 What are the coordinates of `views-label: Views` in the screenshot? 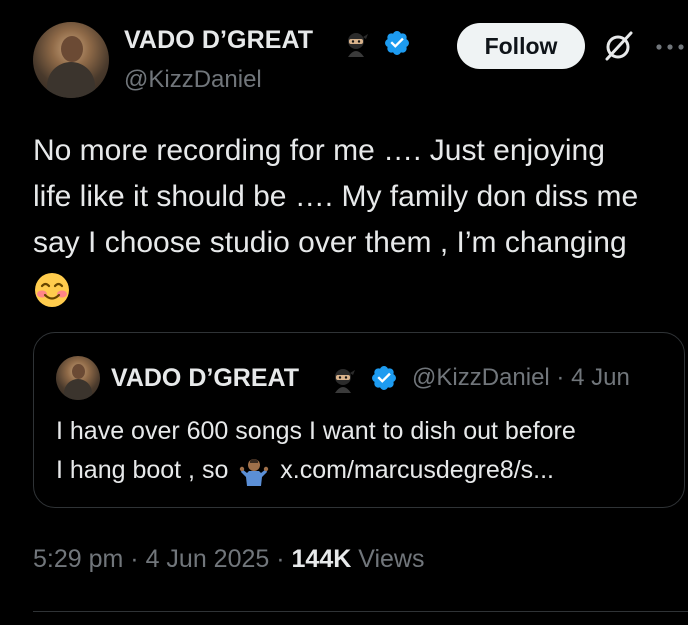 It's located at (391, 559).